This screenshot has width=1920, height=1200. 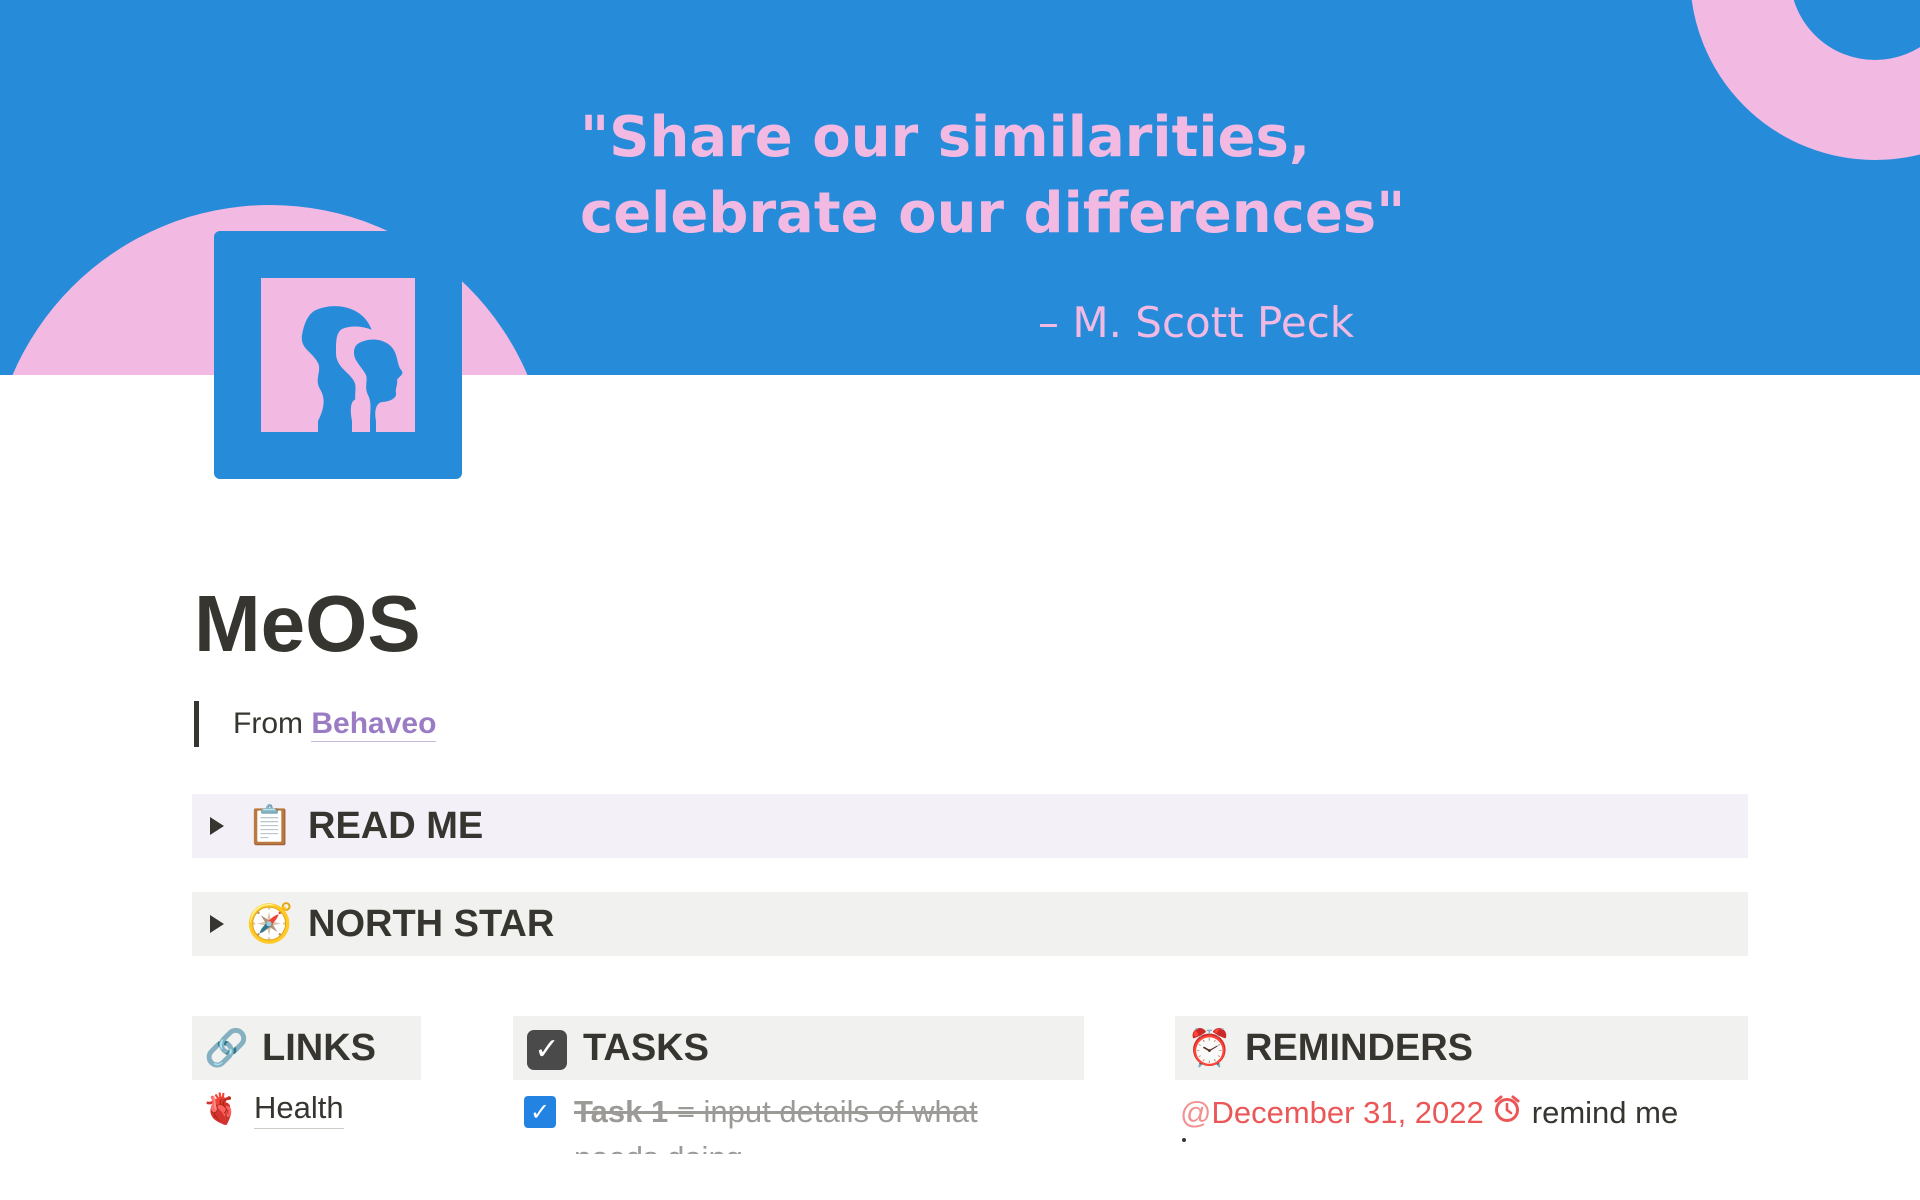 I want to click on compass-icon: 🧭, so click(x=270, y=924).